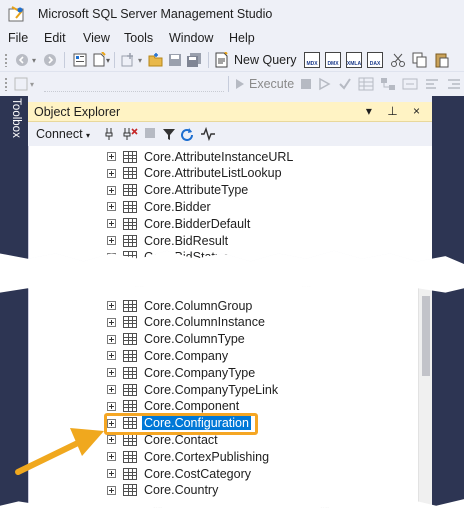  Describe the element at coordinates (16, 14) in the screenshot. I see `ssms-app-icon` at that location.